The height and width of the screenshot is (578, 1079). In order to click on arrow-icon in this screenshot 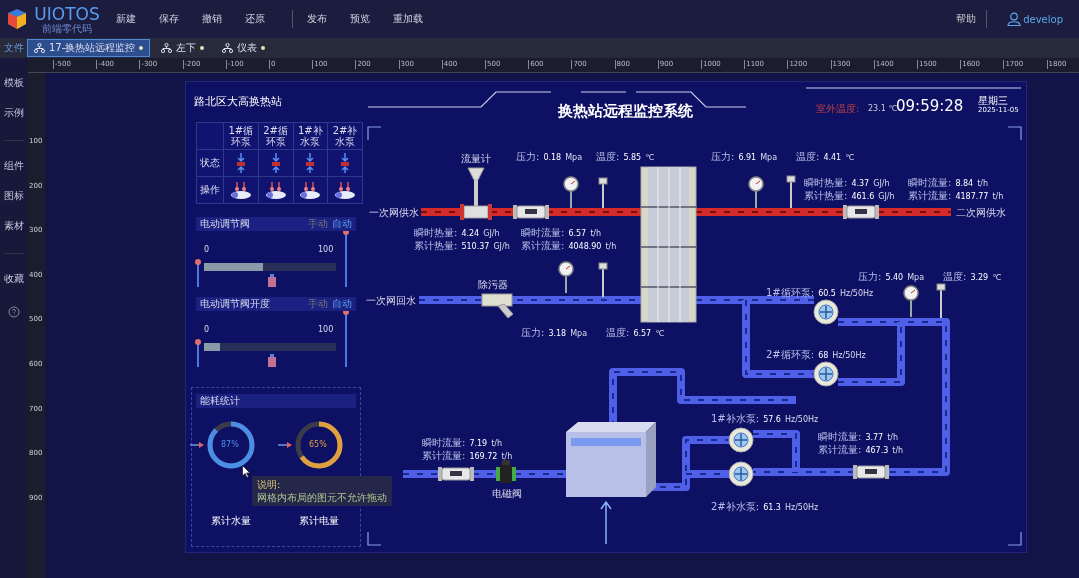, I will do `click(285, 445)`.